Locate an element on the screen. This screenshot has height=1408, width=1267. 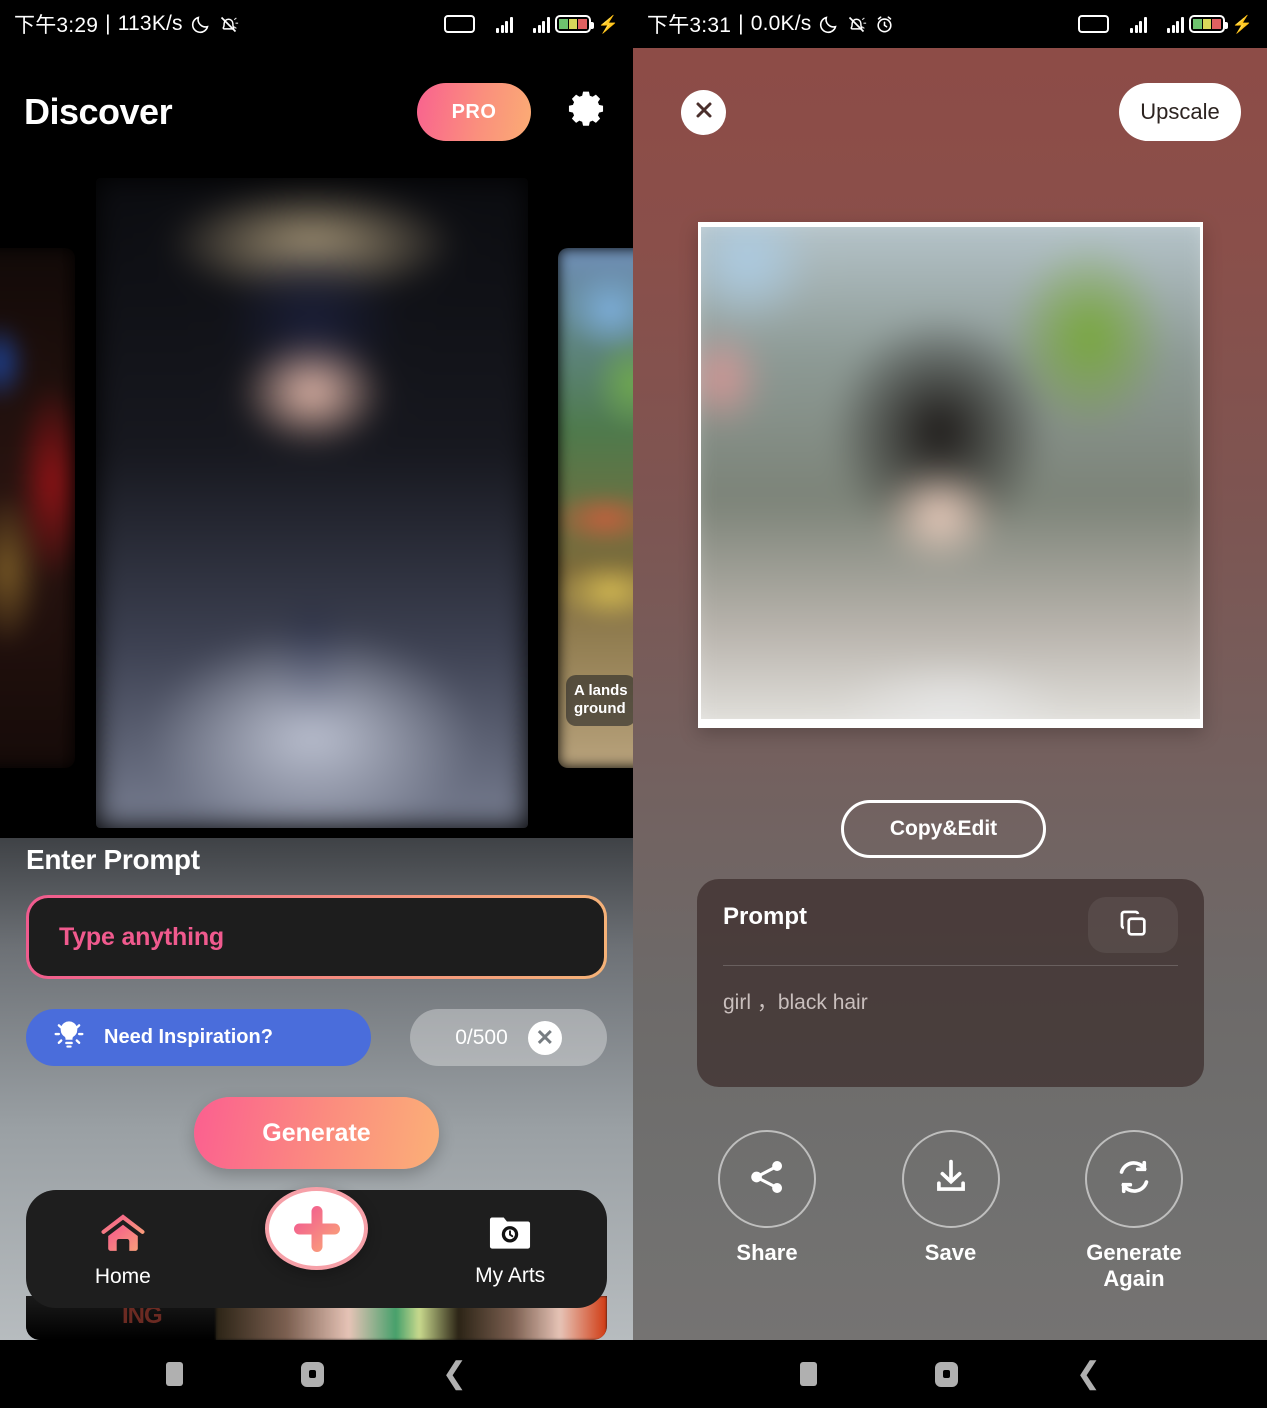
prompt-card-text: girl ，black hair is located at coordinates (795, 1002).